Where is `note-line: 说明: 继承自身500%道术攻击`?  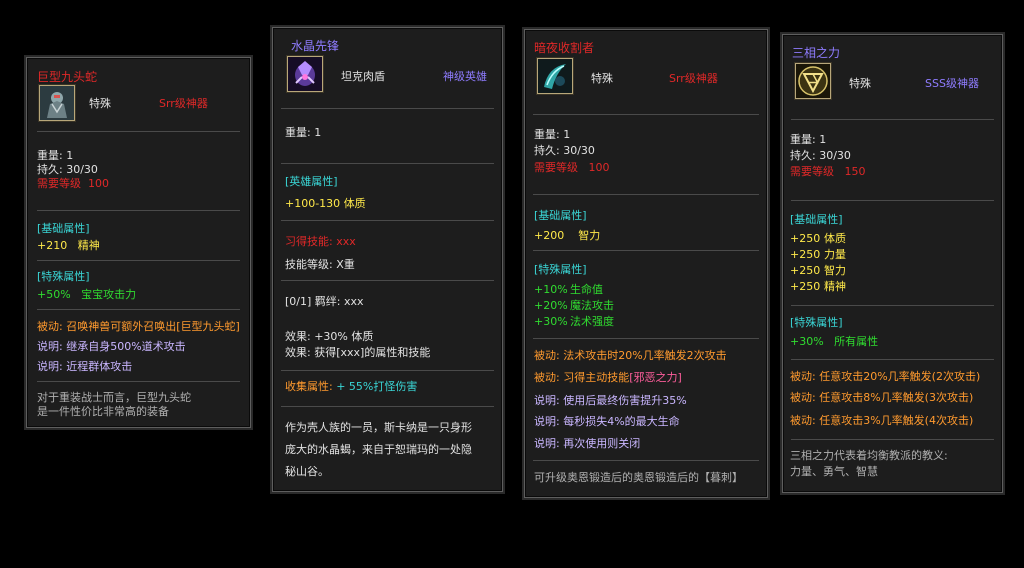
note-line: 说明: 继承自身500%道术攻击 is located at coordinates (111, 346).